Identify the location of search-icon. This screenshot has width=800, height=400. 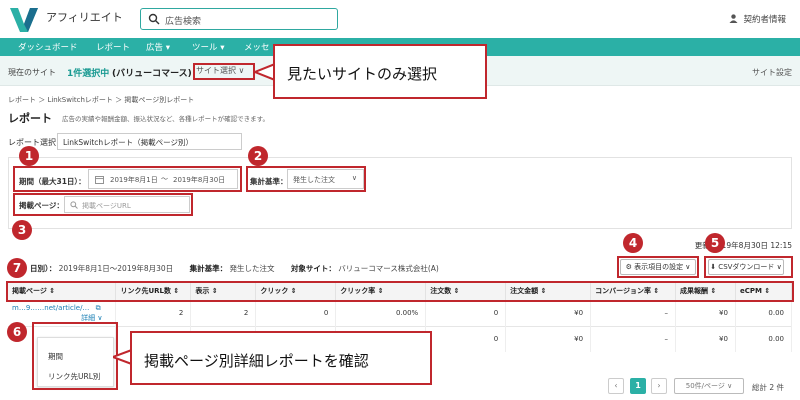
(154, 19).